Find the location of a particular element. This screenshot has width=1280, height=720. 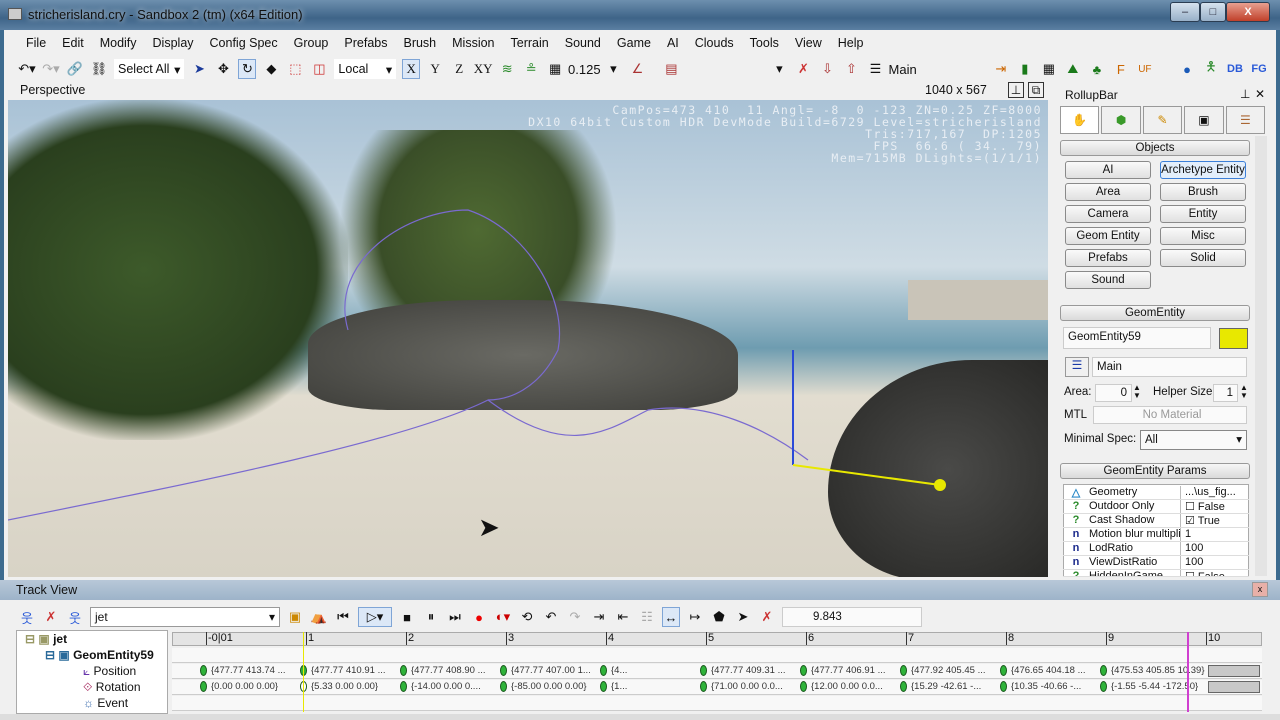

maximize-viewport-icon: ⧉ is located at coordinates (1036, 90).